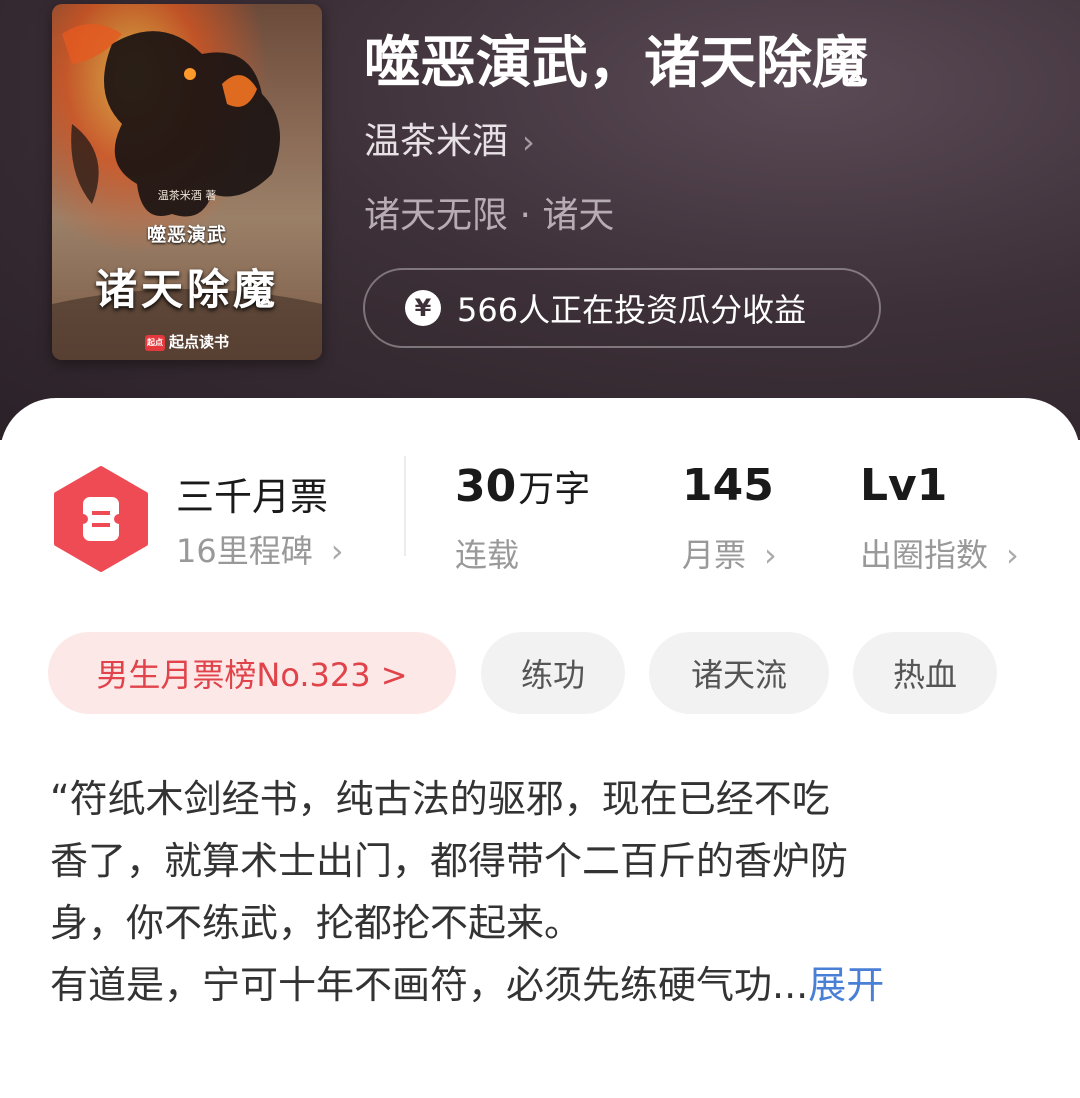 This screenshot has width=1080, height=1098. What do you see at coordinates (449, 861) in the screenshot?
I see `description-line: 香了，就算术士出门，都得带个二百斤的香炉防` at bounding box center [449, 861].